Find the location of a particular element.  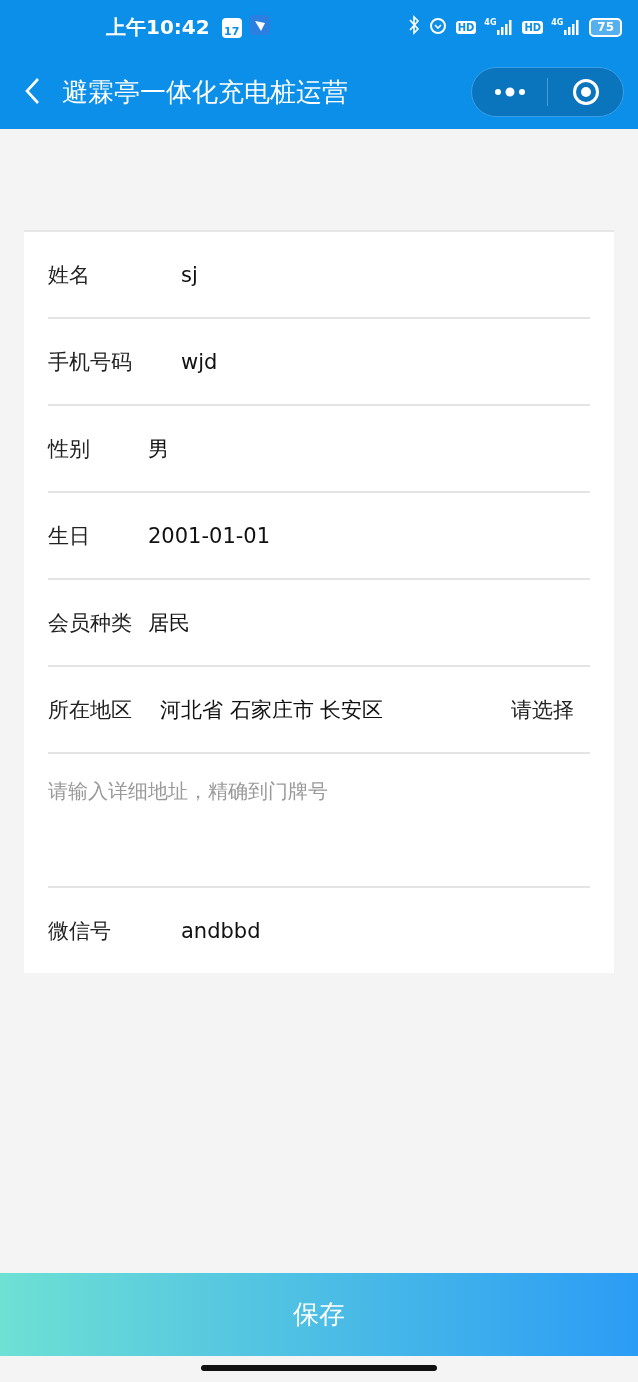

page-title: 避霖亭一体化充电桩运营 is located at coordinates (205, 92).